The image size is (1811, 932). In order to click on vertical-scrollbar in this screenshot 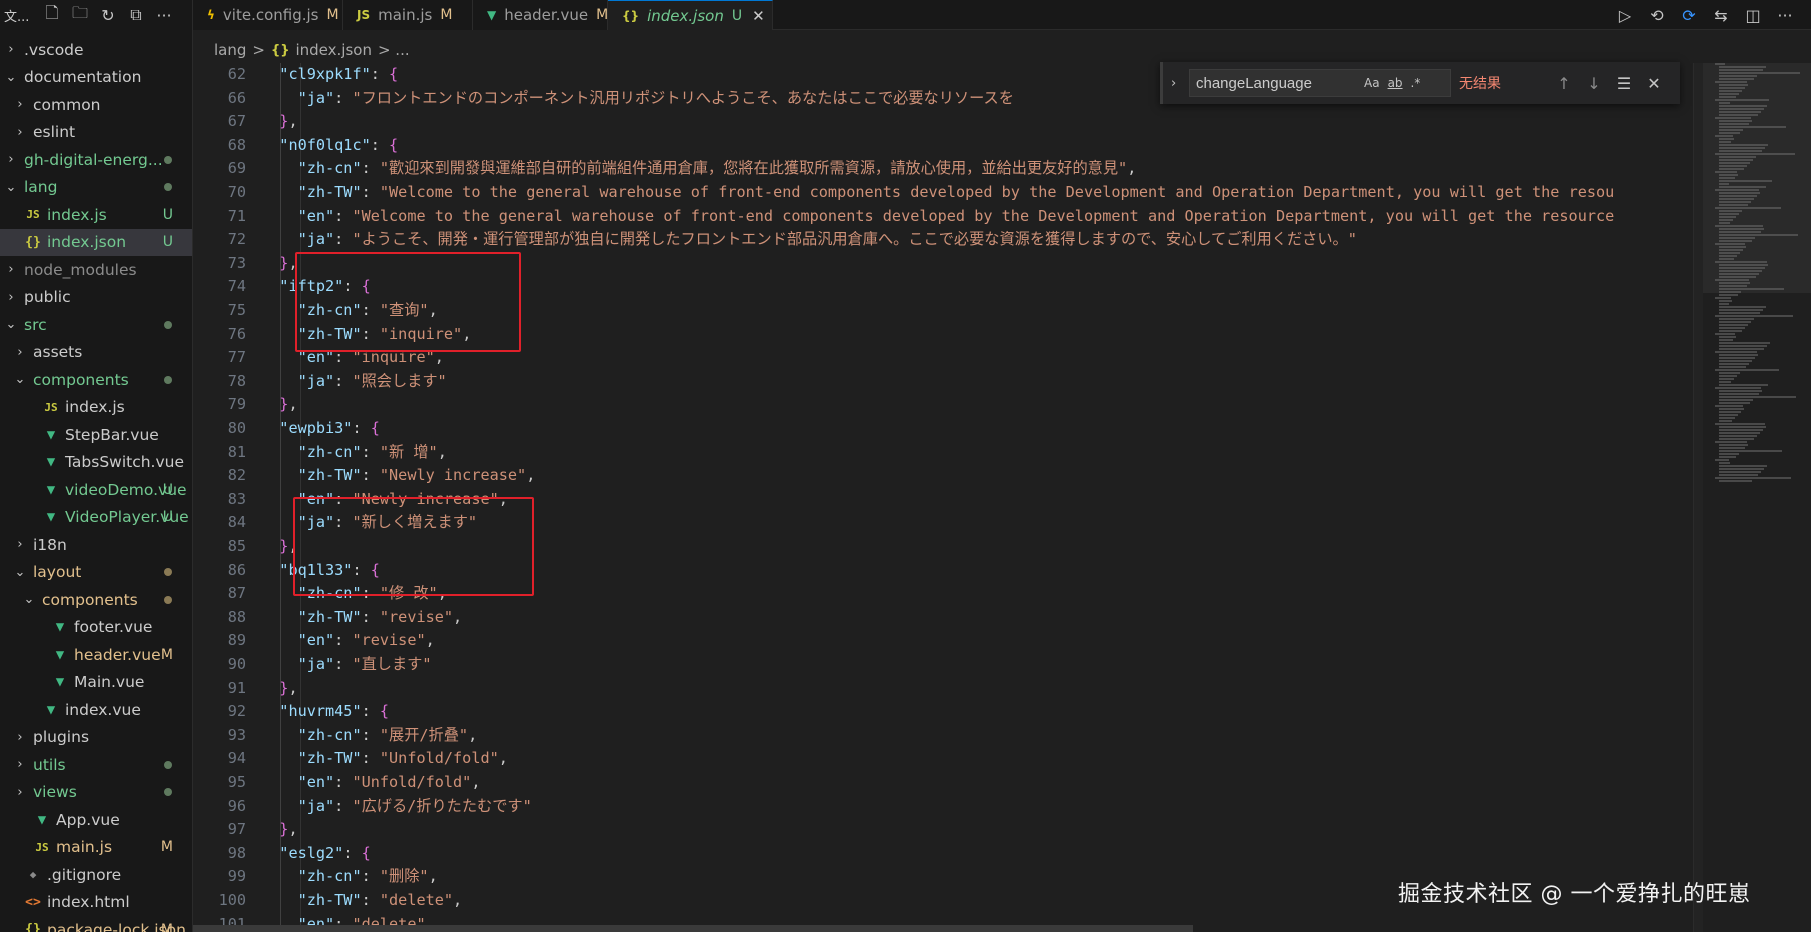, I will do `click(1698, 497)`.